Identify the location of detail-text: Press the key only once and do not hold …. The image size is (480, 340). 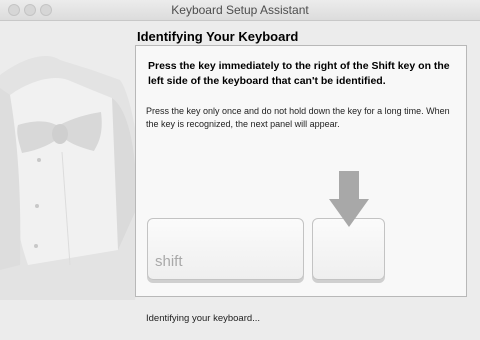
(298, 117).